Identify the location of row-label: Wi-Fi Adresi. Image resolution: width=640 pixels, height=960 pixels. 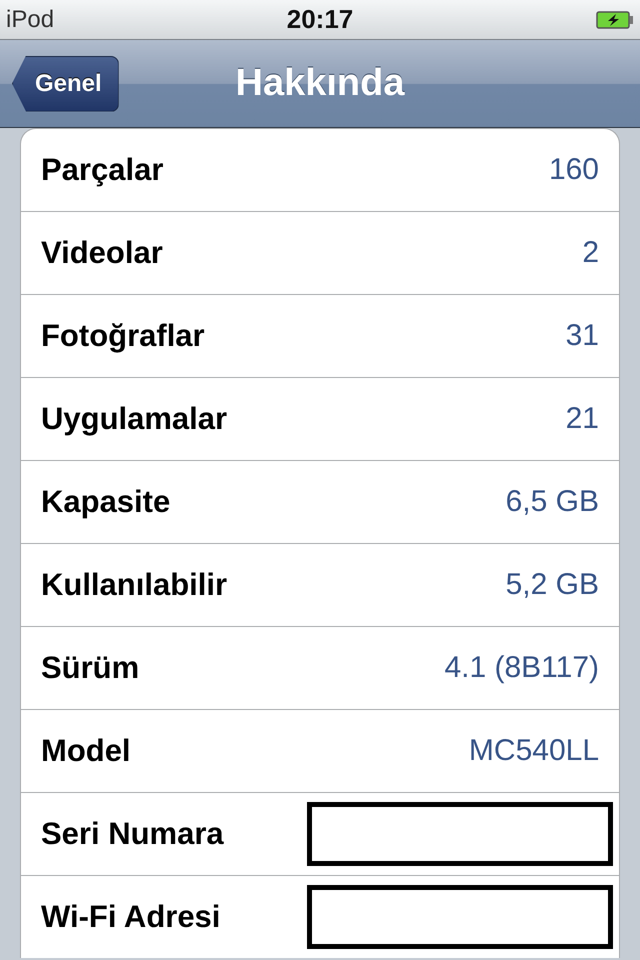
(130, 917).